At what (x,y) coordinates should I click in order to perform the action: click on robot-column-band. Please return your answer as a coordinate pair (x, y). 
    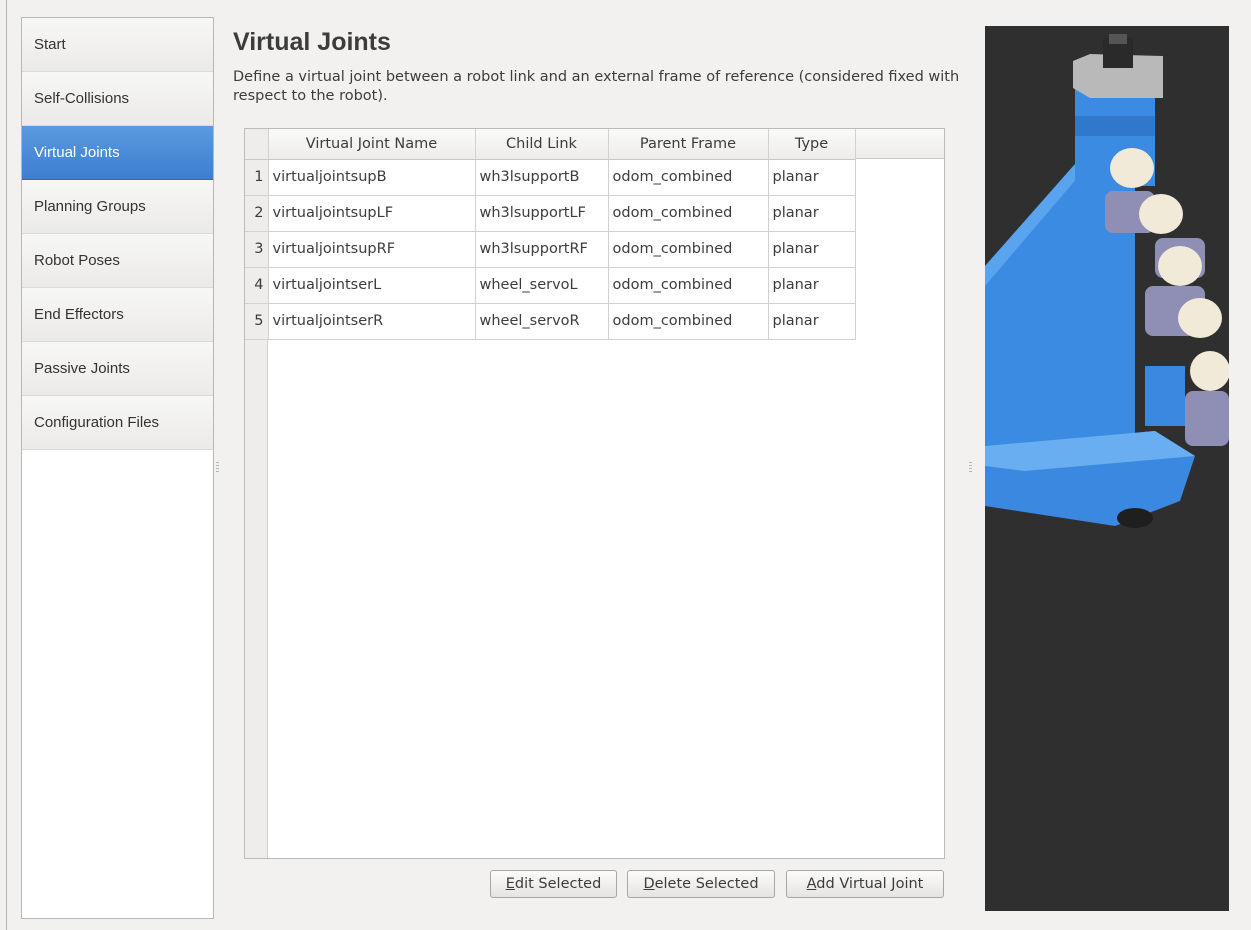
    Looking at the image, I should click on (1115, 126).